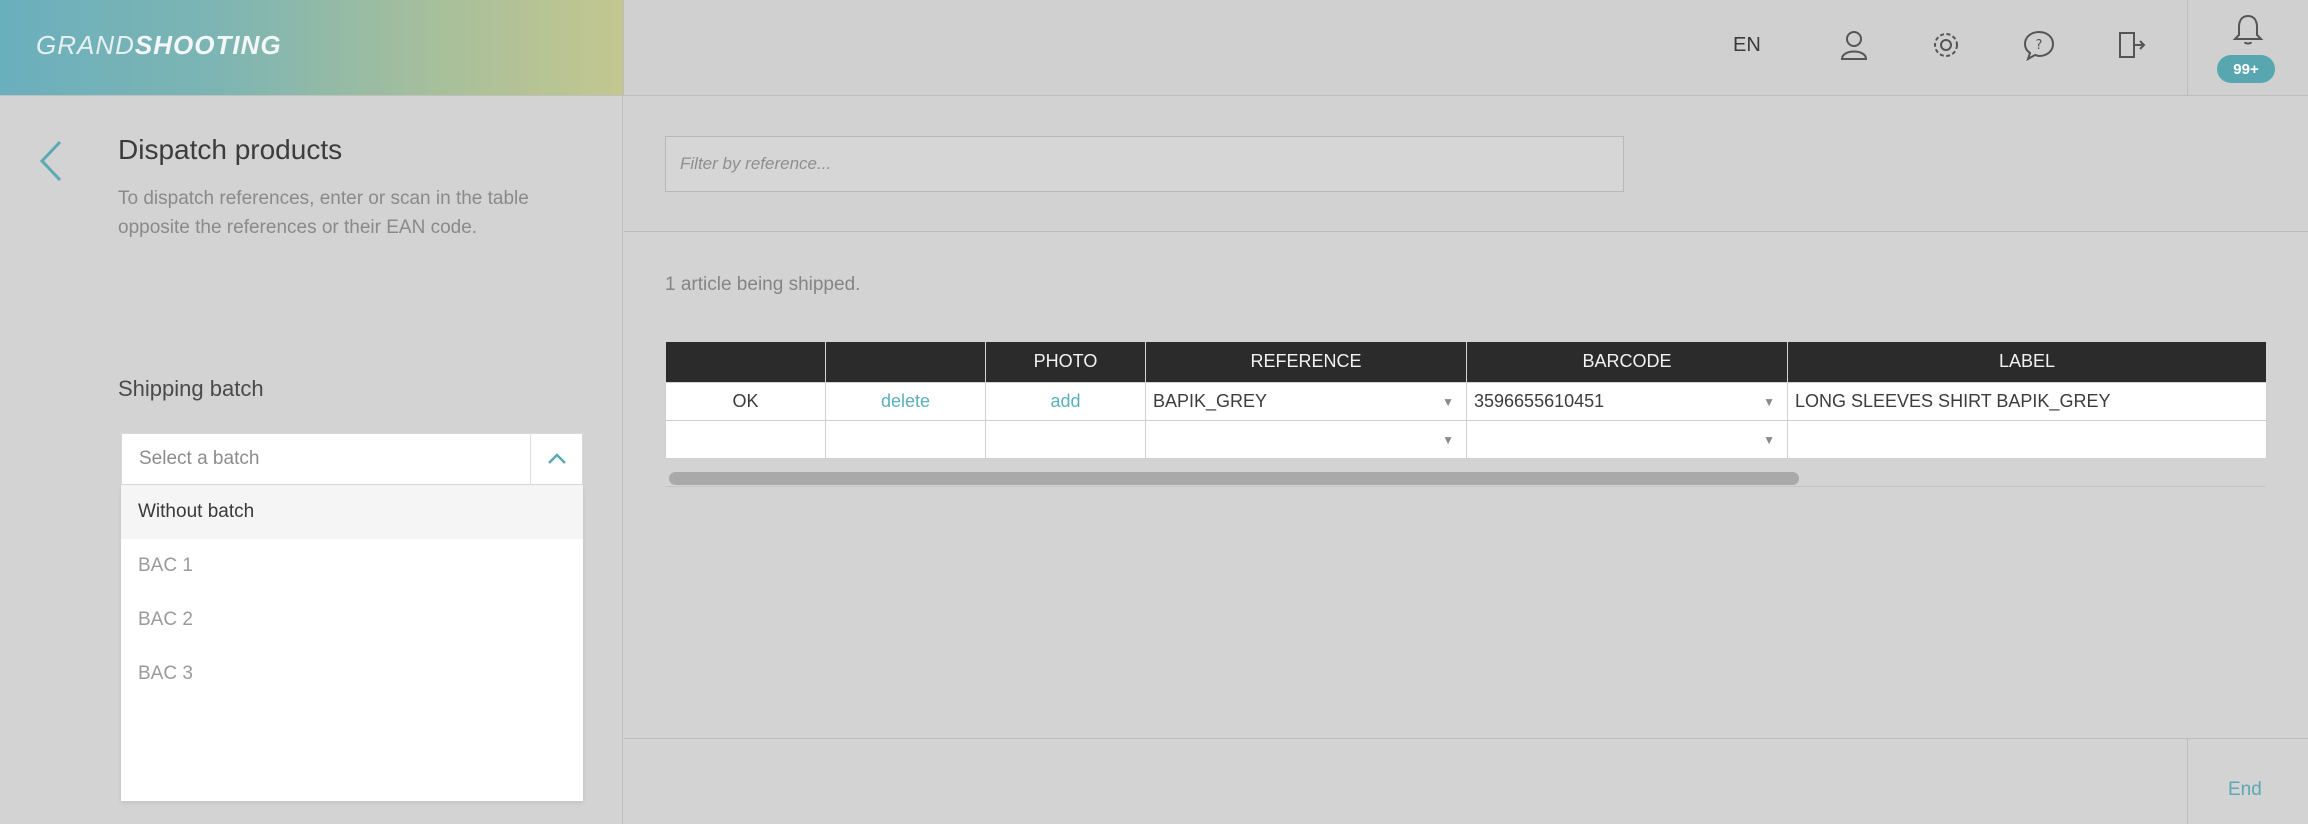  I want to click on page-title: Dispatch products, so click(230, 149).